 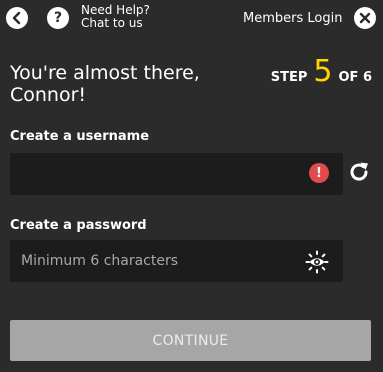 What do you see at coordinates (146, 261) in the screenshot?
I see `password-input` at bounding box center [146, 261].